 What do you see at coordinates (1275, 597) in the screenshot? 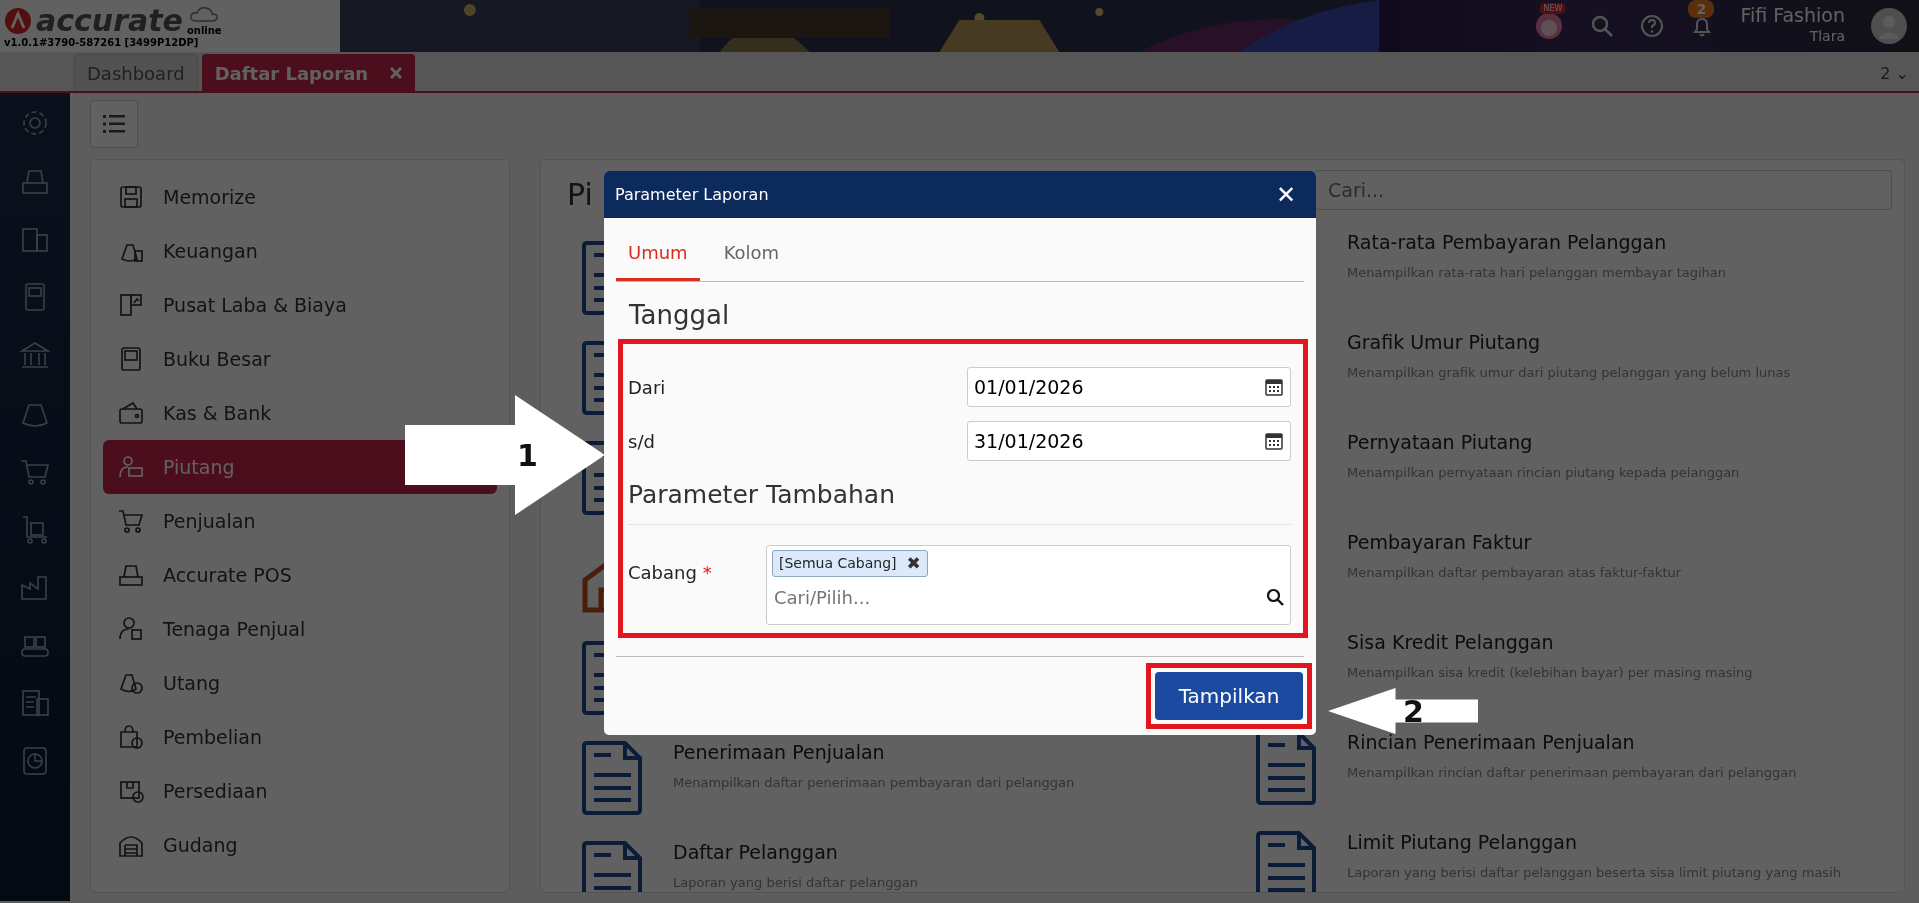
I see `search-icon` at bounding box center [1275, 597].